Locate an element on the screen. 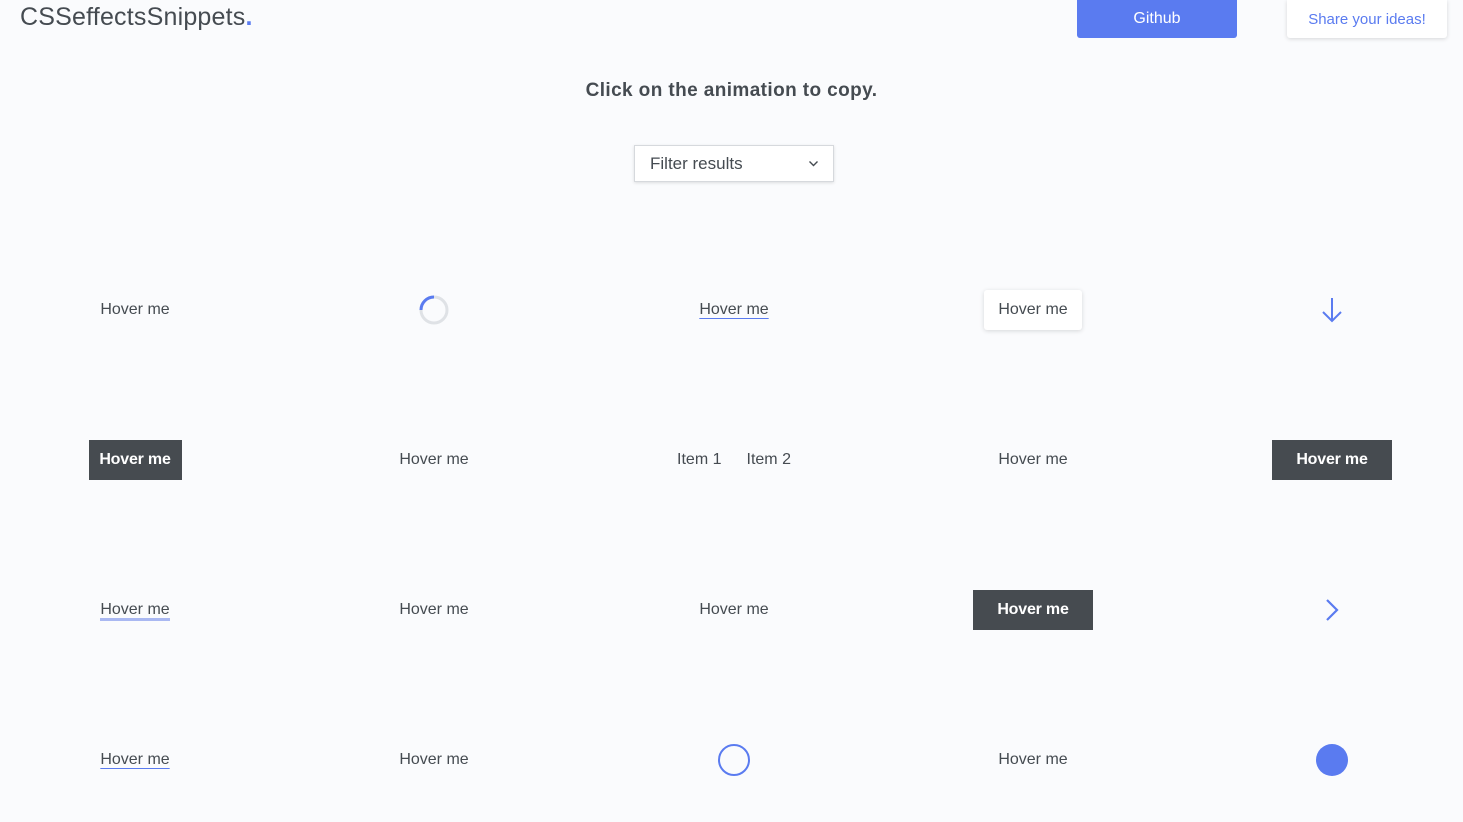 This screenshot has width=1463, height=822. arrow-down-icon is located at coordinates (1332, 310).